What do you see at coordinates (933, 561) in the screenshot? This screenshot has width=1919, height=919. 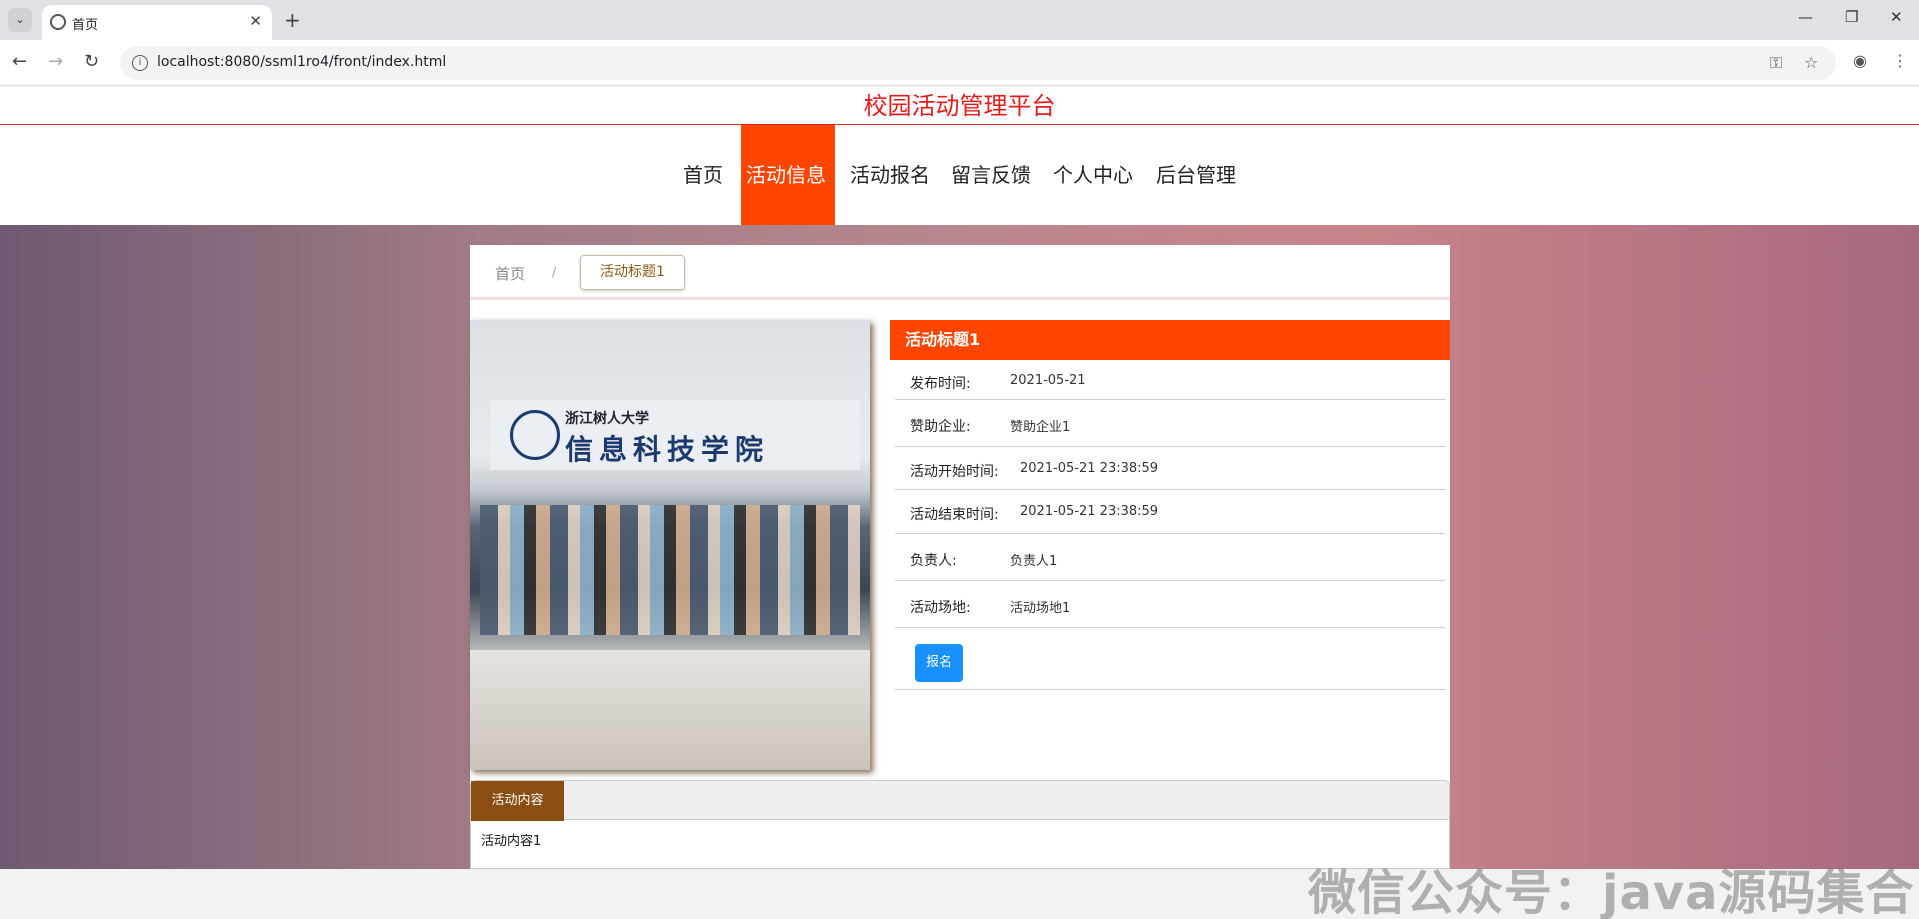 I see `detail-label: 负责人:` at bounding box center [933, 561].